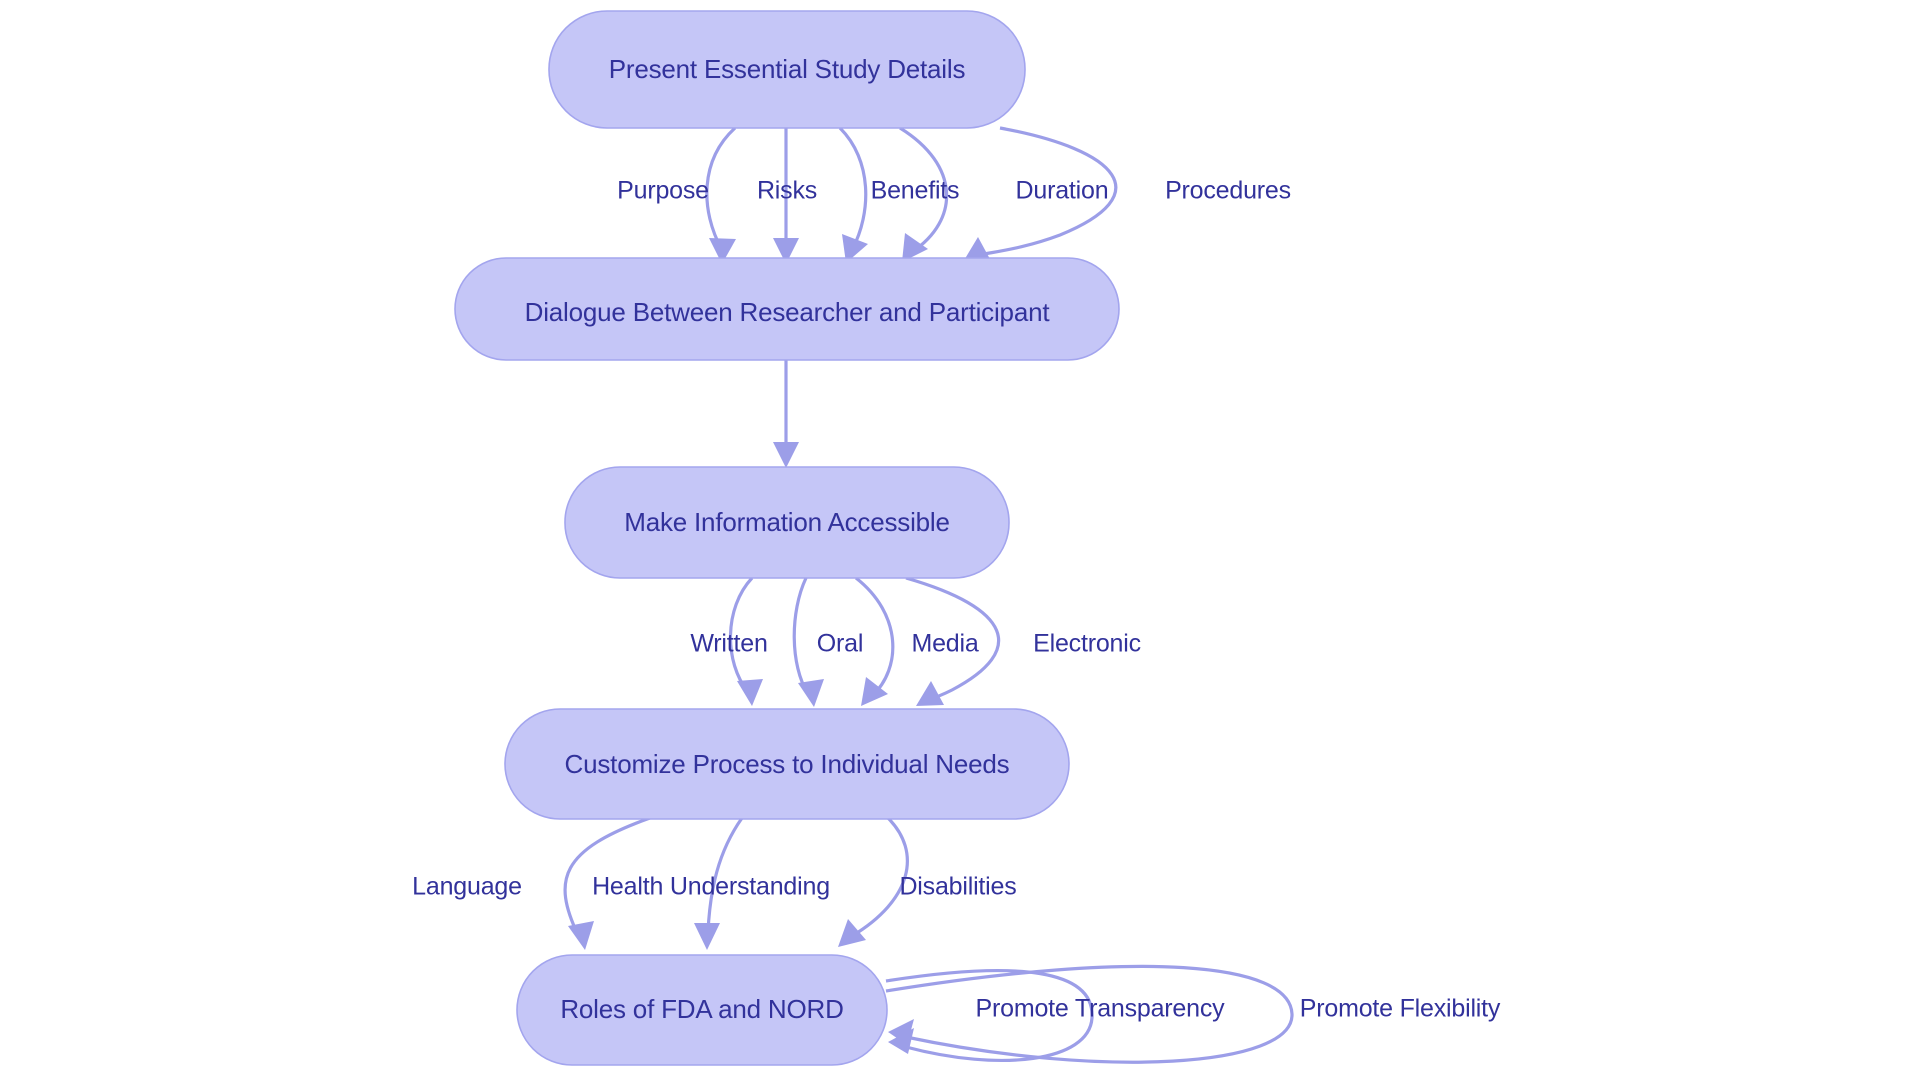 The image size is (1920, 1080). I want to click on node-customize-process-to-individual-needs: Customize Process to Individual Needs, so click(787, 764).